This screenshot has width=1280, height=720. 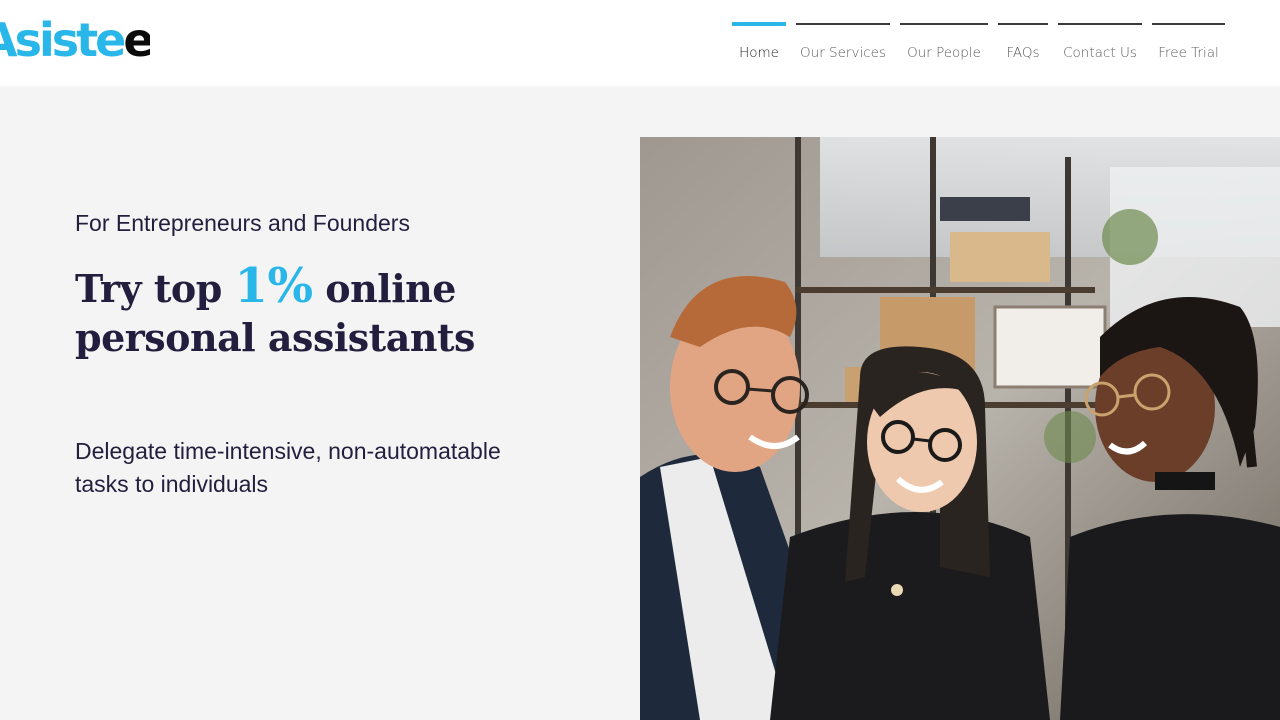 I want to click on nav-item-our-people: Our People, so click(x=944, y=48).